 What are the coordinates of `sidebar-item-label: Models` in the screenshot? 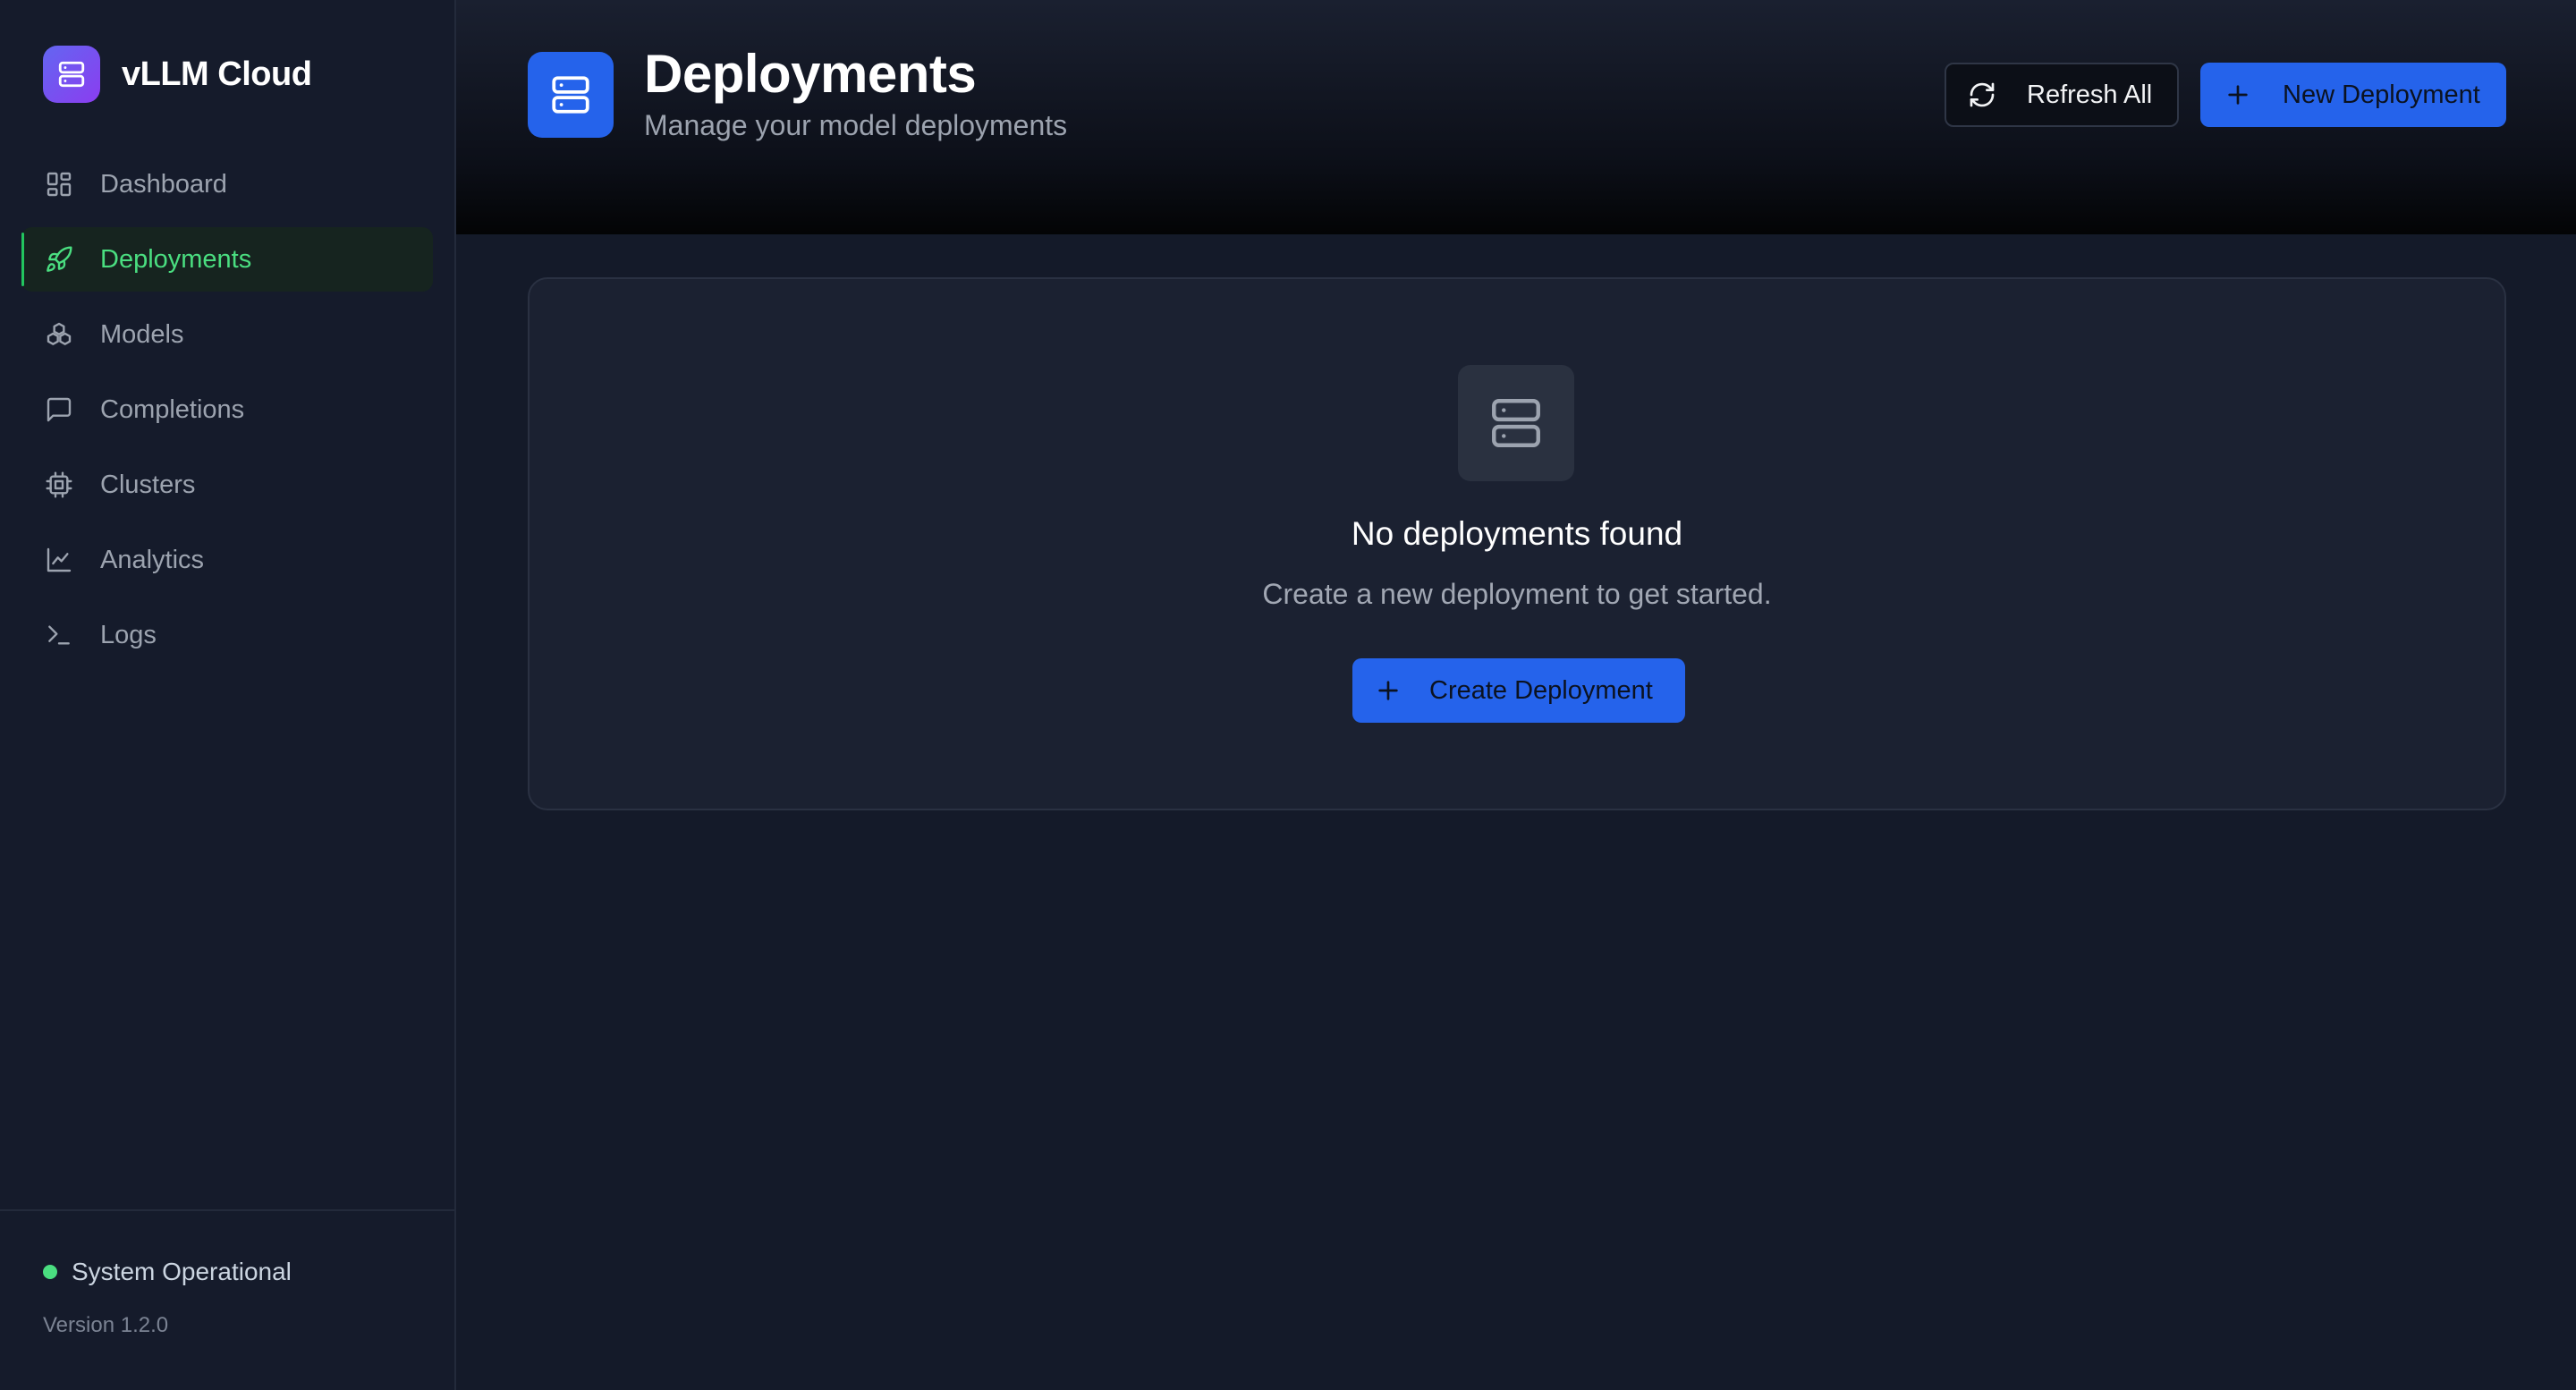 It's located at (142, 334).